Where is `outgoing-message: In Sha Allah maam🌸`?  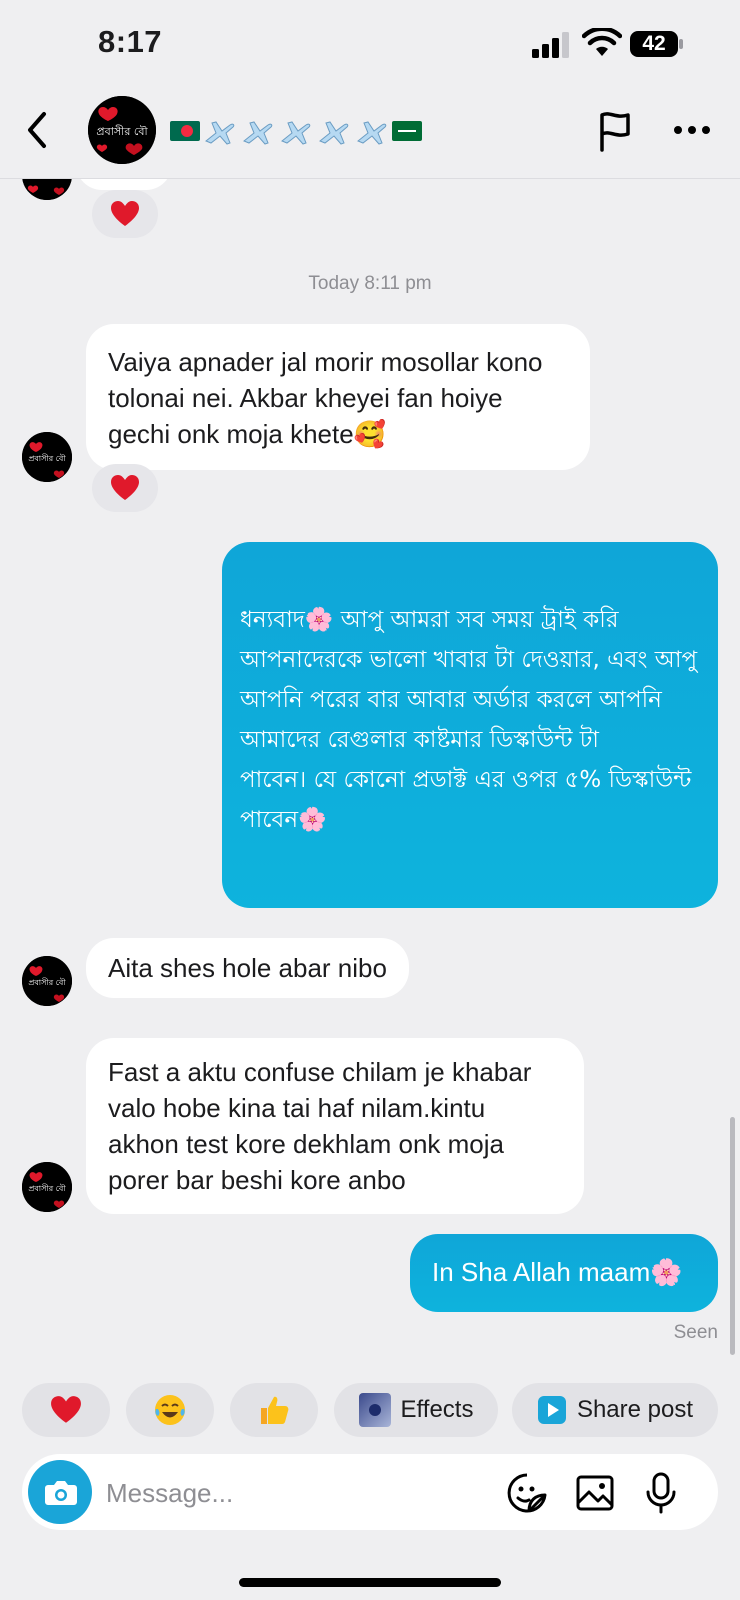 outgoing-message: In Sha Allah maam🌸 is located at coordinates (564, 1273).